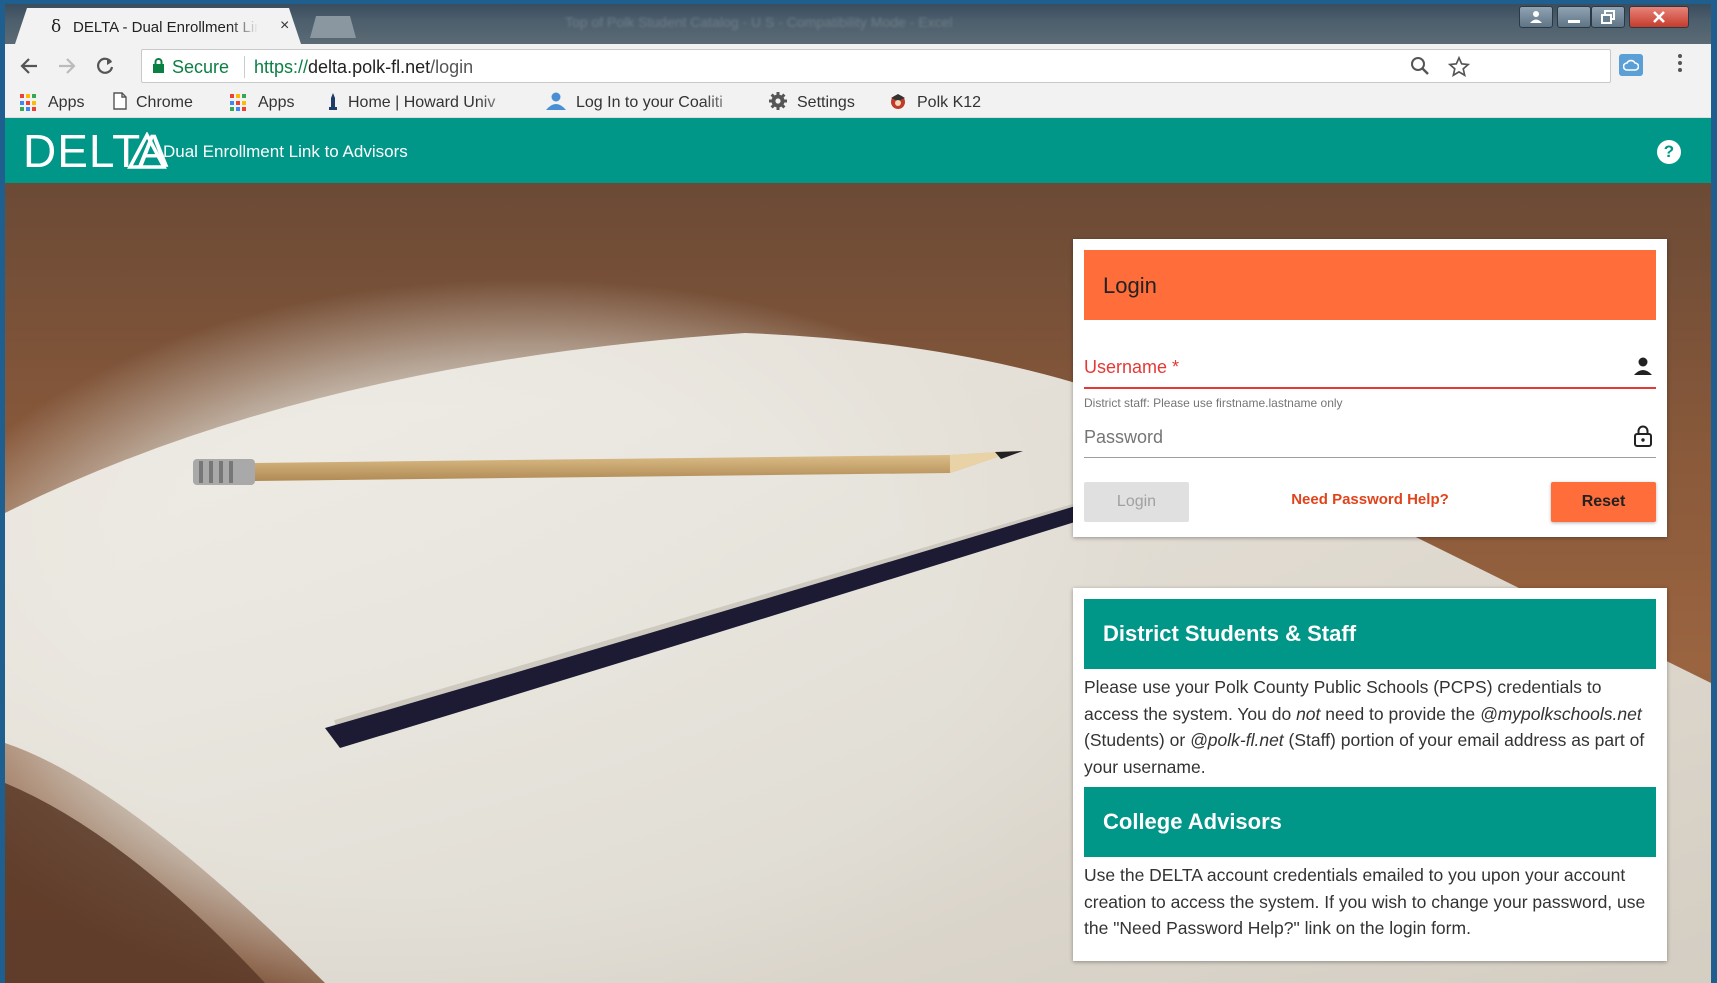 Image resolution: width=1717 pixels, height=983 pixels. What do you see at coordinates (1459, 69) in the screenshot?
I see `star-icon` at bounding box center [1459, 69].